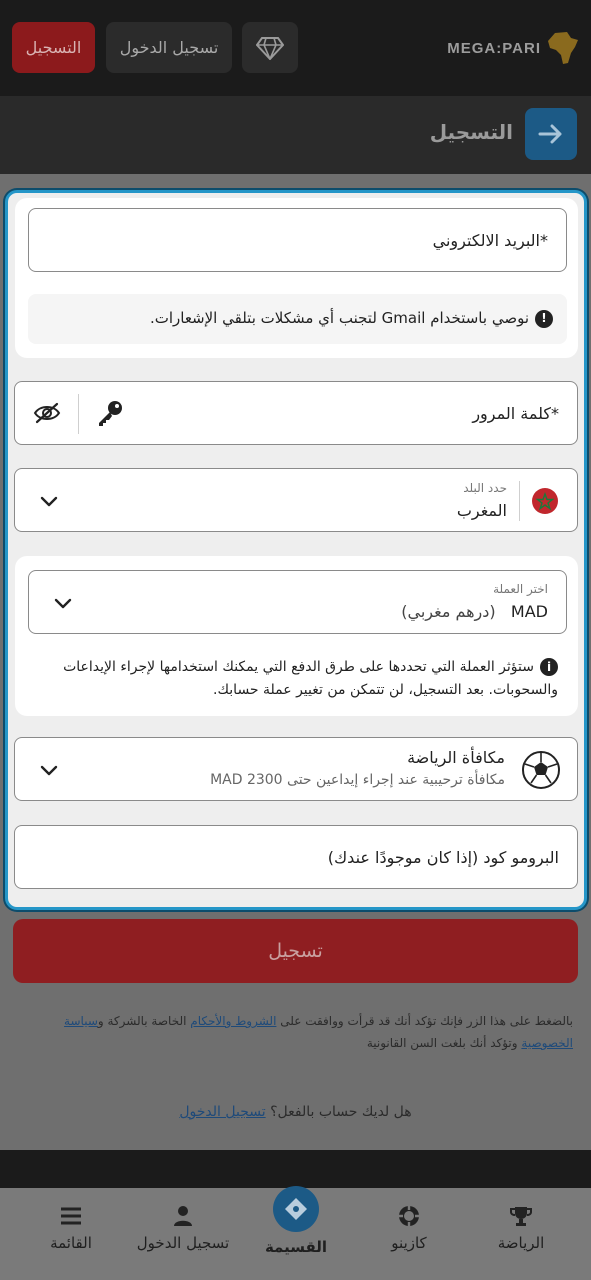 The image size is (591, 1280). What do you see at coordinates (521, 1243) in the screenshot?
I see `nav-sports-label: الرياضة` at bounding box center [521, 1243].